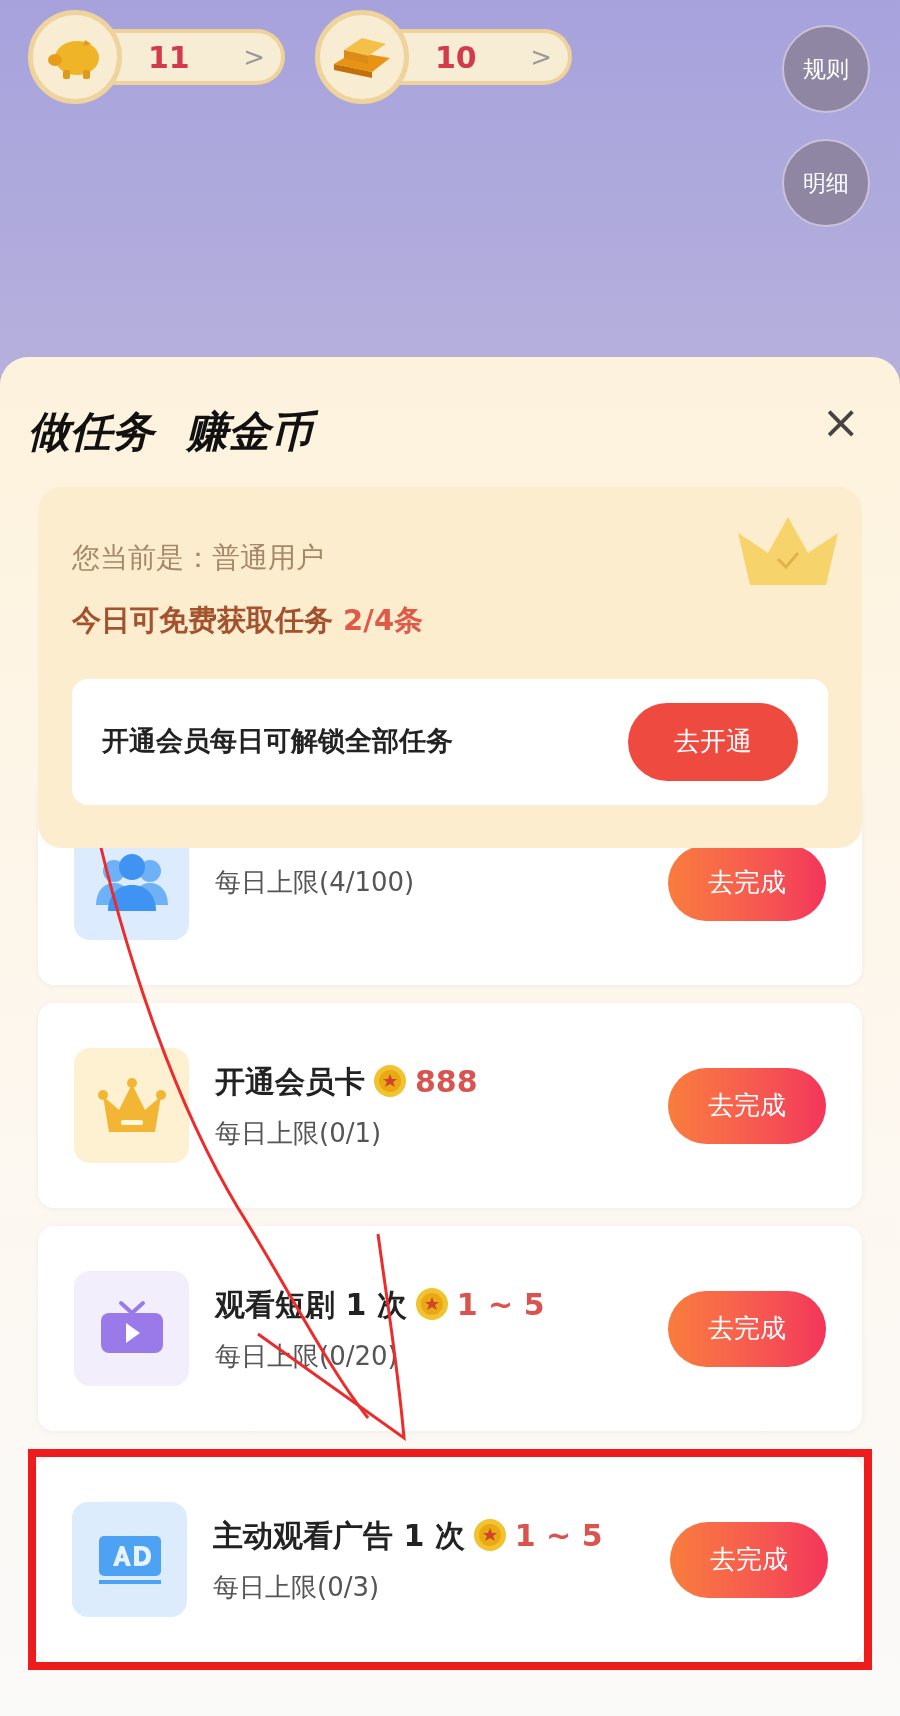 The image size is (900, 1716). Describe the element at coordinates (290, 1081) in the screenshot. I see `task-title: 开通会员卡` at that location.